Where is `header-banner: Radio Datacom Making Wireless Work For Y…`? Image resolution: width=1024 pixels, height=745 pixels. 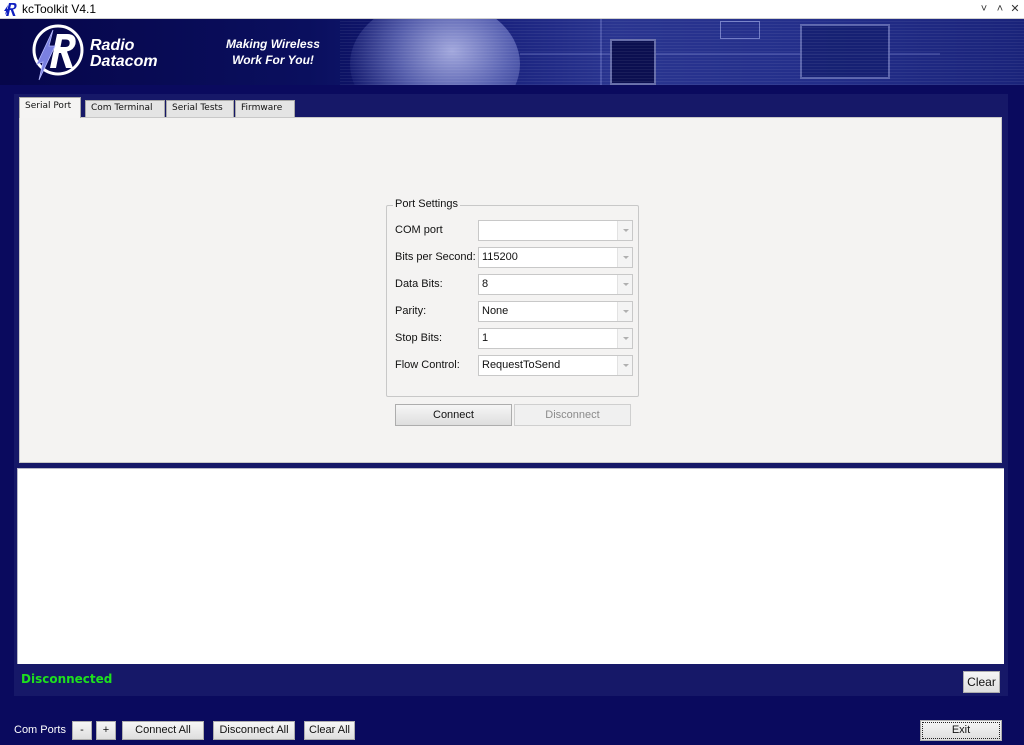
header-banner: Radio Datacom Making Wireless Work For Y… is located at coordinates (512, 52).